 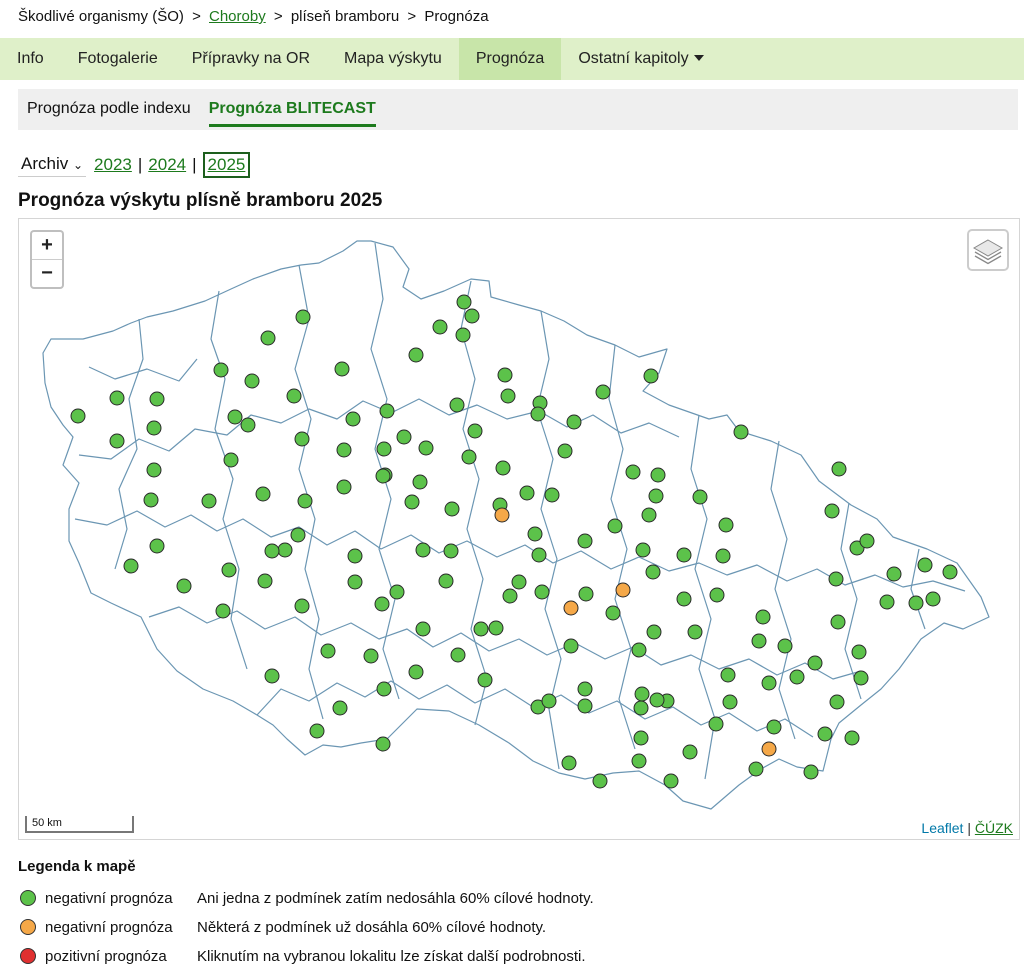 What do you see at coordinates (994, 828) in the screenshot?
I see `cuzk-link: ČÚZK` at bounding box center [994, 828].